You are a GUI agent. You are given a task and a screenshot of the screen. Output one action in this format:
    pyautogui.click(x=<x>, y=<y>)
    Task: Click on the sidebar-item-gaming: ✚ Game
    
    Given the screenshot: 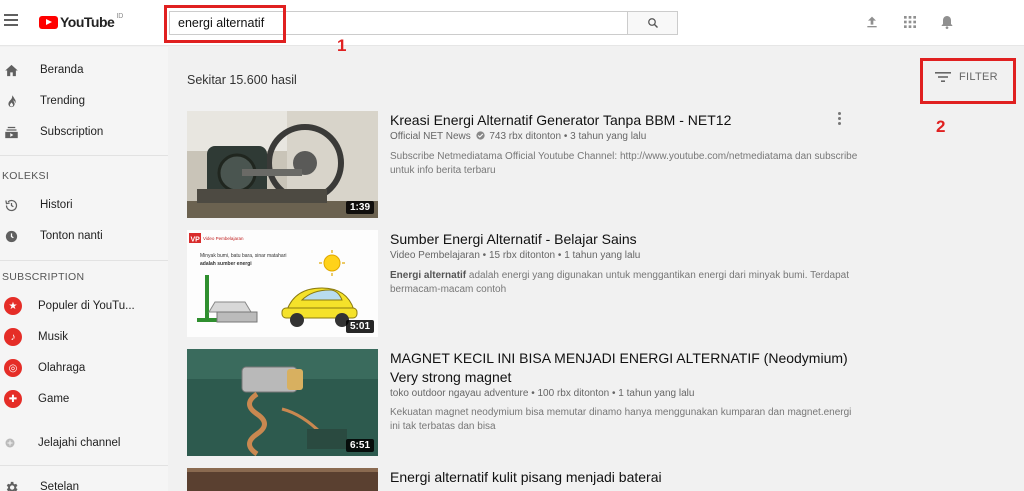 What is the action you would take?
    pyautogui.click(x=84, y=399)
    